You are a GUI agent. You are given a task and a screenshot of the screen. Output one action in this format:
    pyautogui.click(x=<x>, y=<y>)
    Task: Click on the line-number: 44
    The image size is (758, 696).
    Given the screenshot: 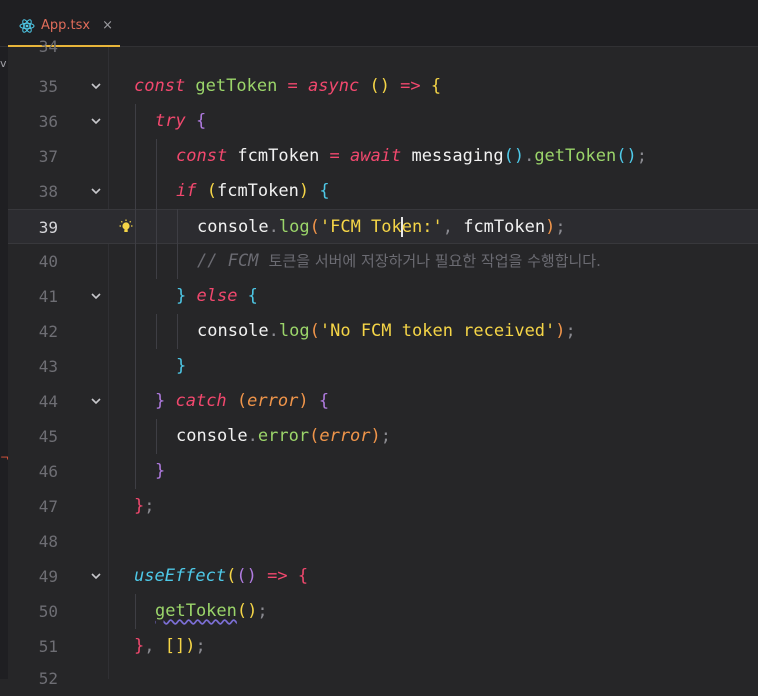 What is the action you would take?
    pyautogui.click(x=33, y=401)
    